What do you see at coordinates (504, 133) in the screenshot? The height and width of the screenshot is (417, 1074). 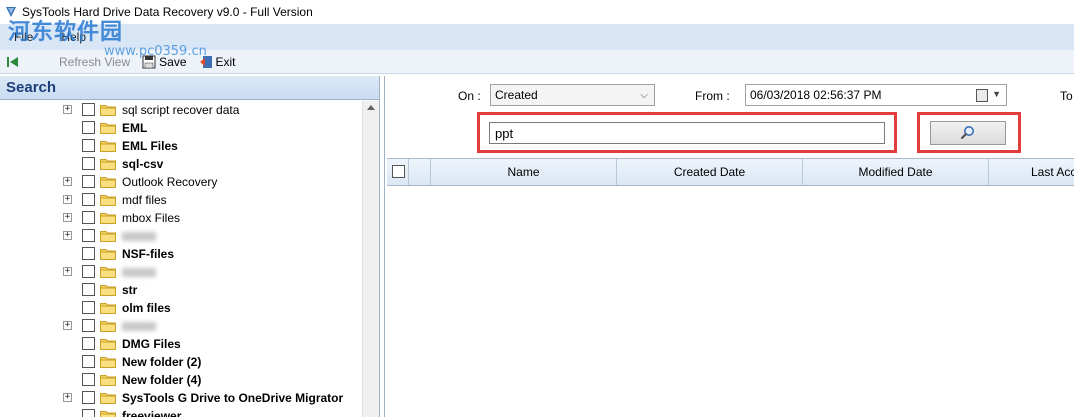 I see `search-input-value: ppt` at bounding box center [504, 133].